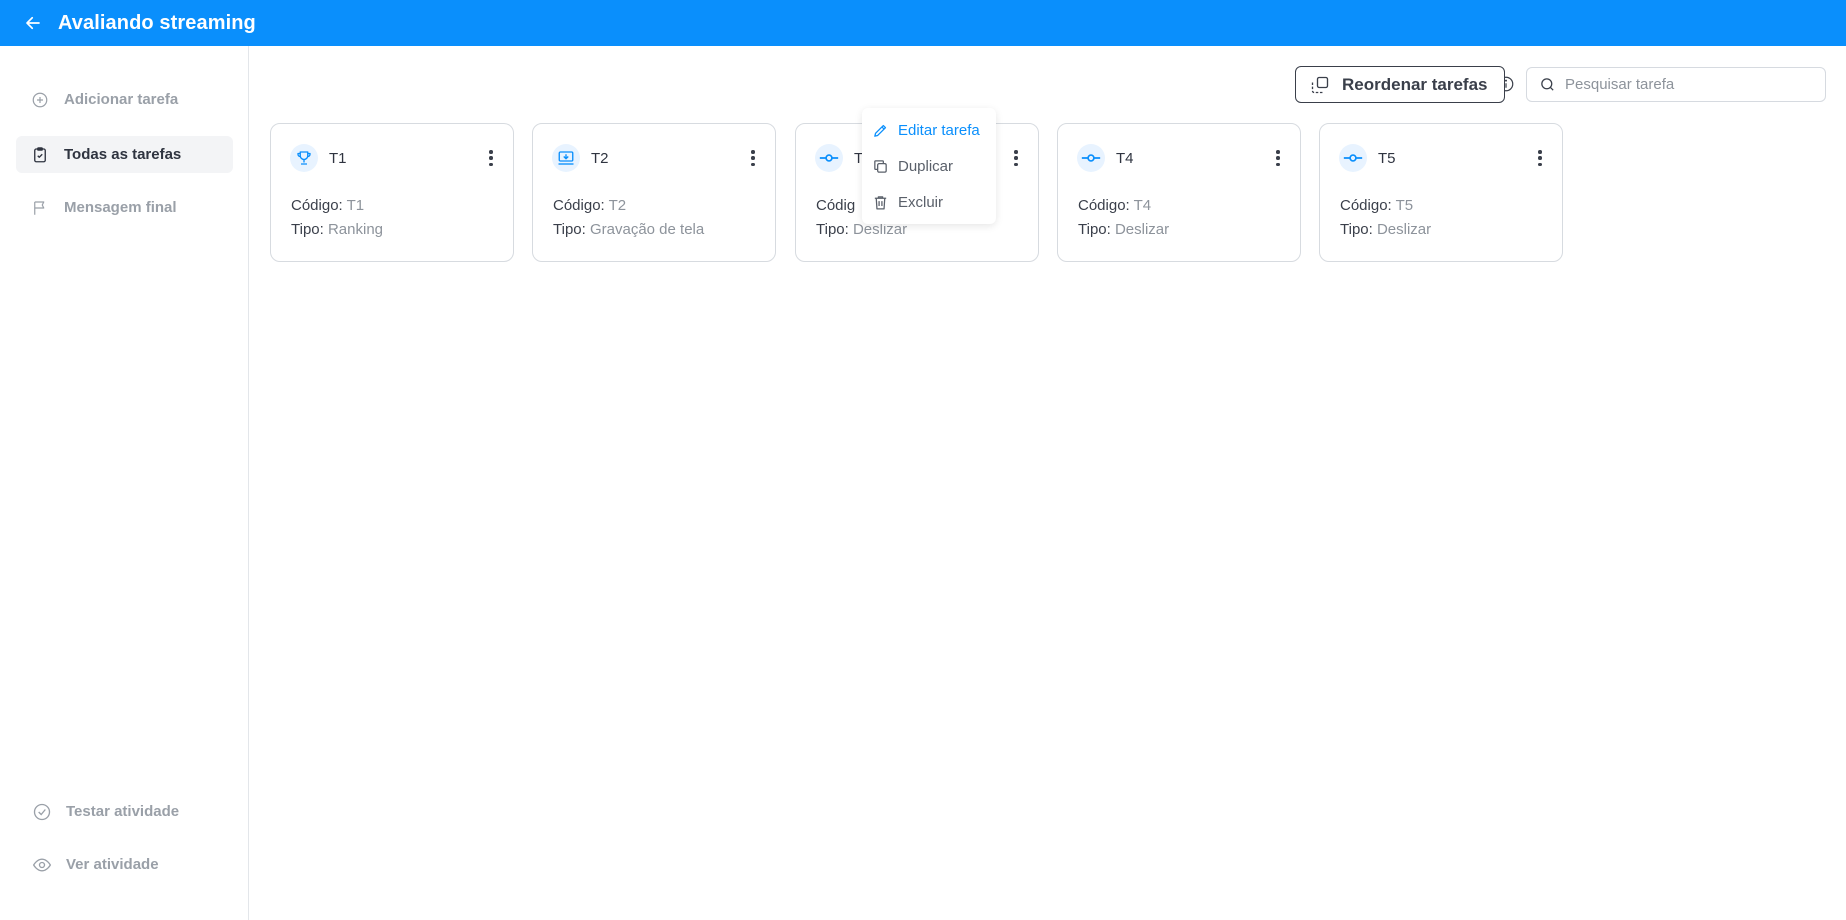  I want to click on duplicate-label: Duplicar, so click(926, 166).